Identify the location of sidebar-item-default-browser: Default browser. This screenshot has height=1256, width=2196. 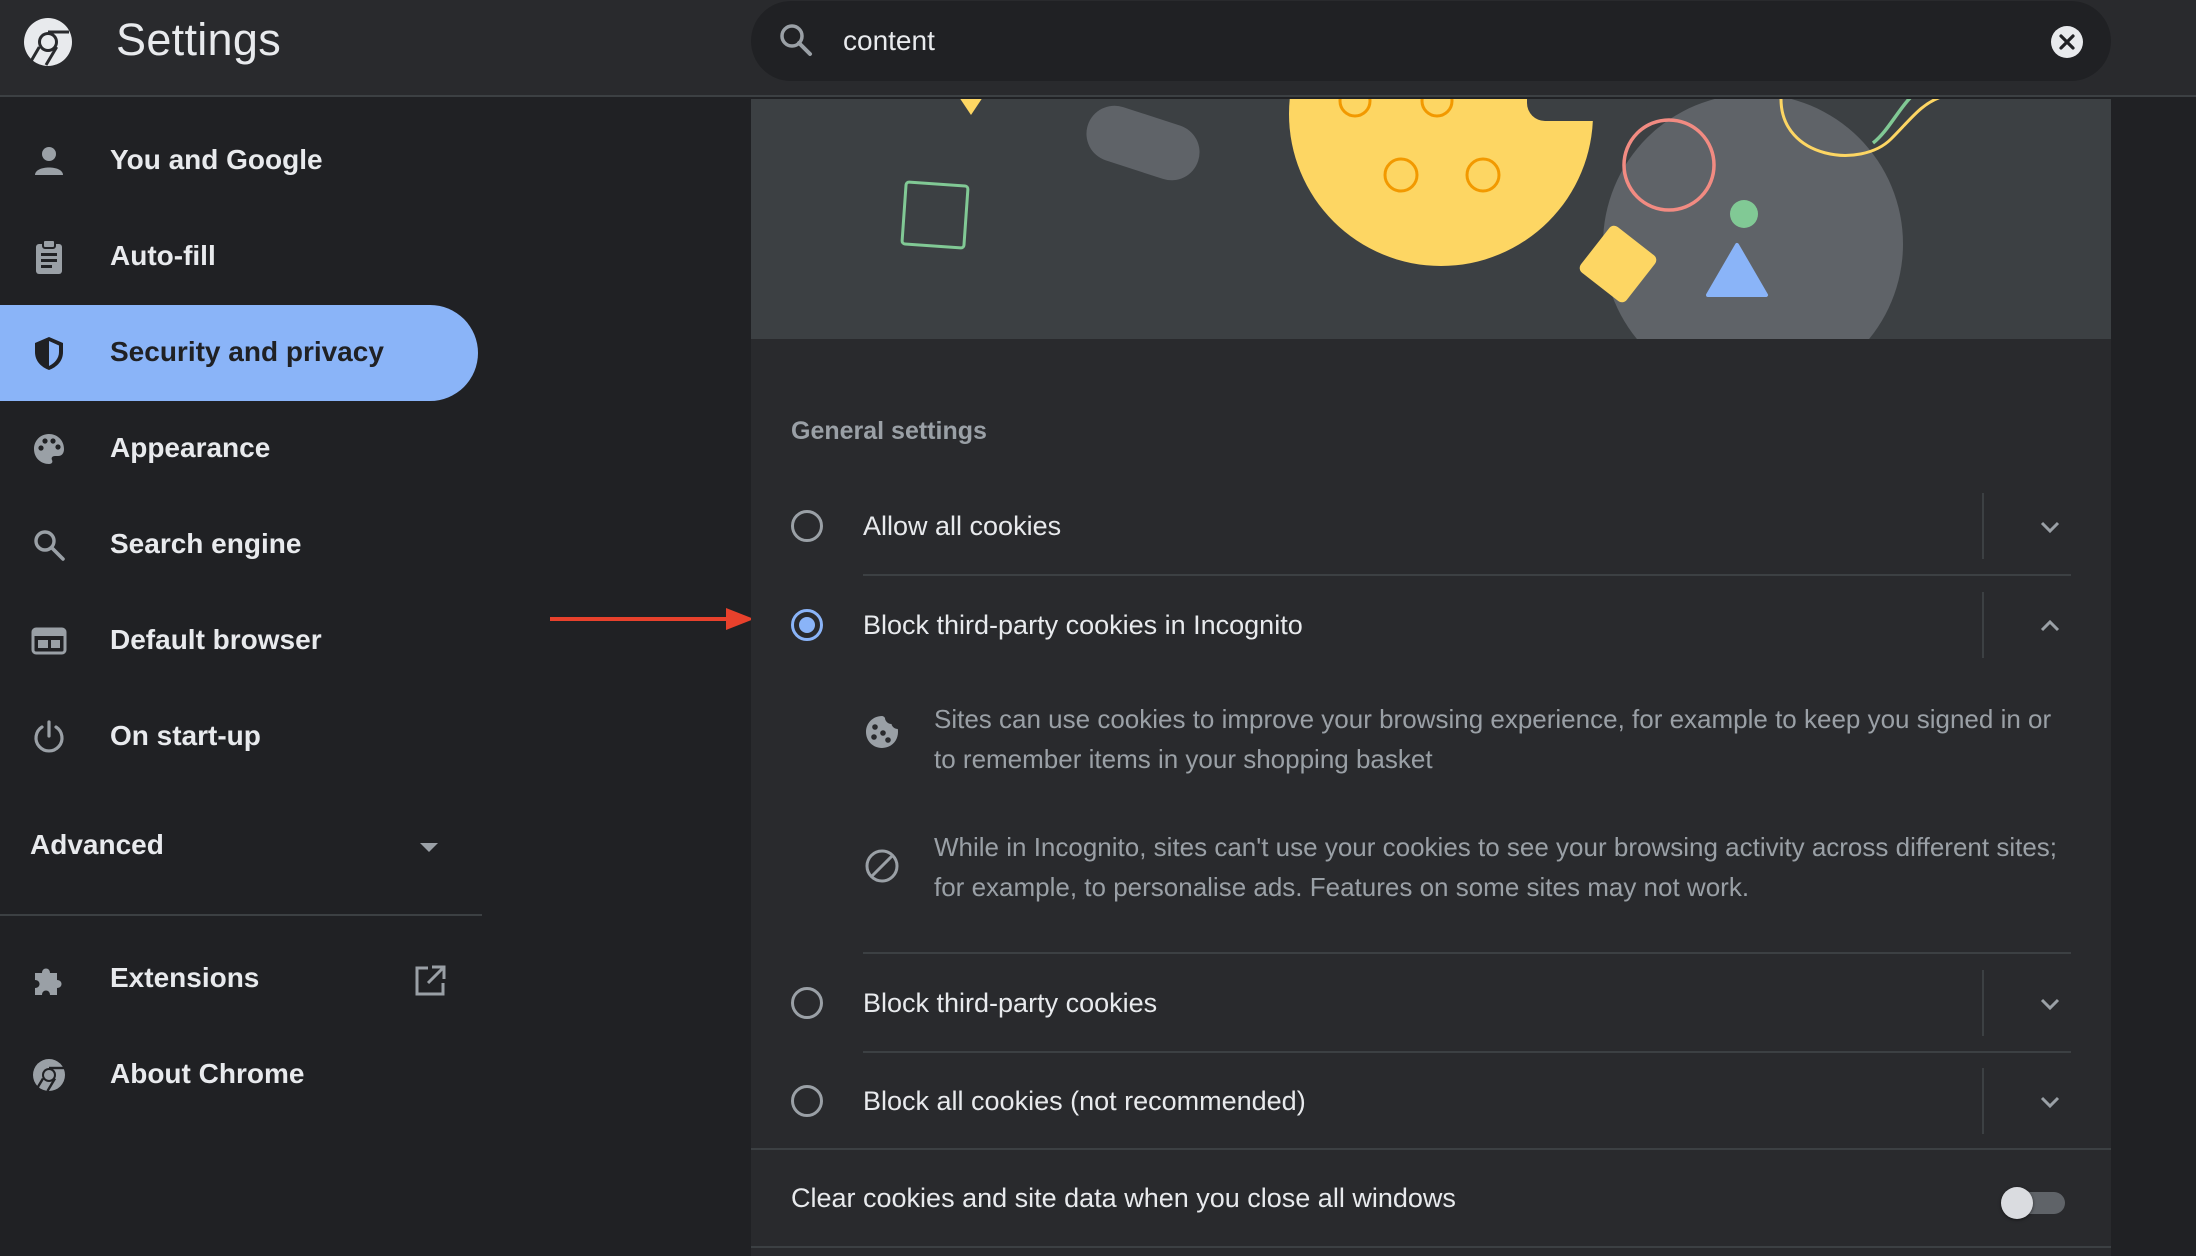
(239, 641).